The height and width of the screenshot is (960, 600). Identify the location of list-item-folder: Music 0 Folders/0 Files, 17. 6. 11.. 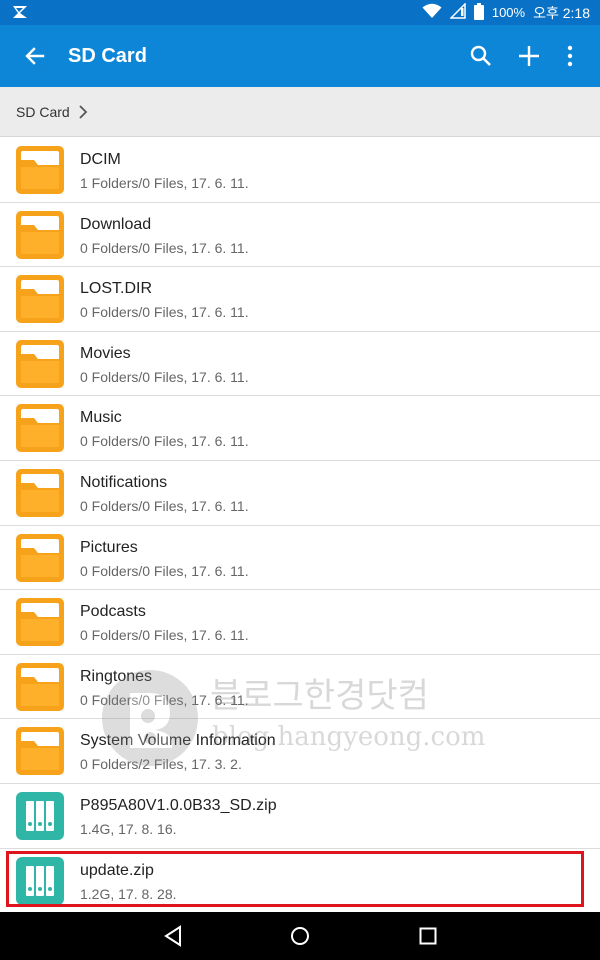
(300, 428).